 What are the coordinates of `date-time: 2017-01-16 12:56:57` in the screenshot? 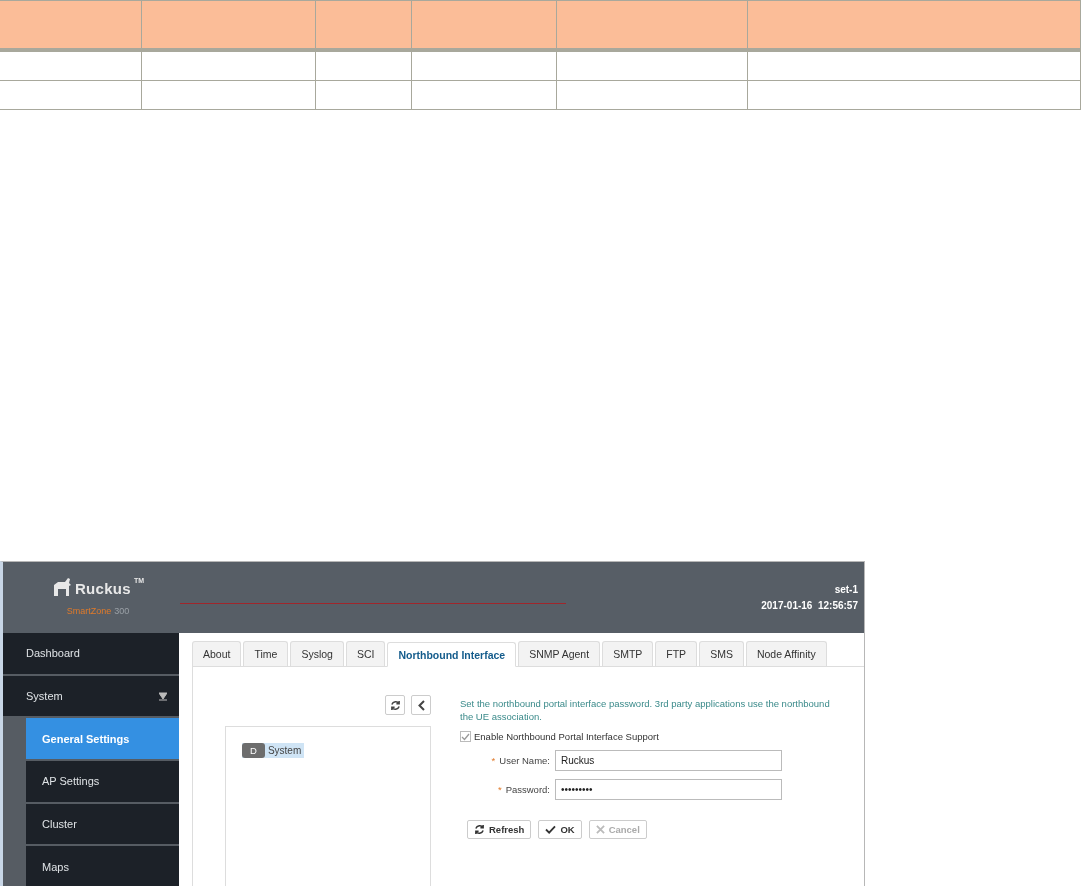 It's located at (809, 605).